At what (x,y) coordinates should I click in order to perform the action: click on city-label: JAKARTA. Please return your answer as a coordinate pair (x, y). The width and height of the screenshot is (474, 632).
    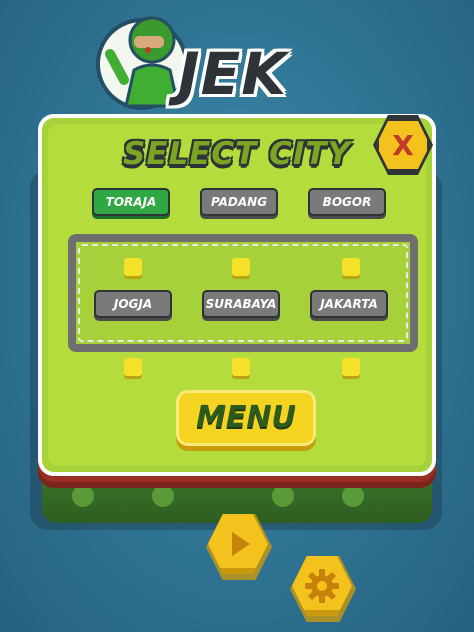
    Looking at the image, I should click on (349, 304).